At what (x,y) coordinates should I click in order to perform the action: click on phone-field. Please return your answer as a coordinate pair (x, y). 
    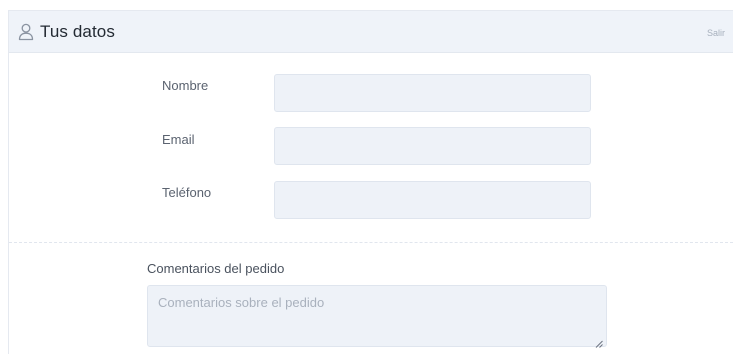
    Looking at the image, I should click on (432, 200).